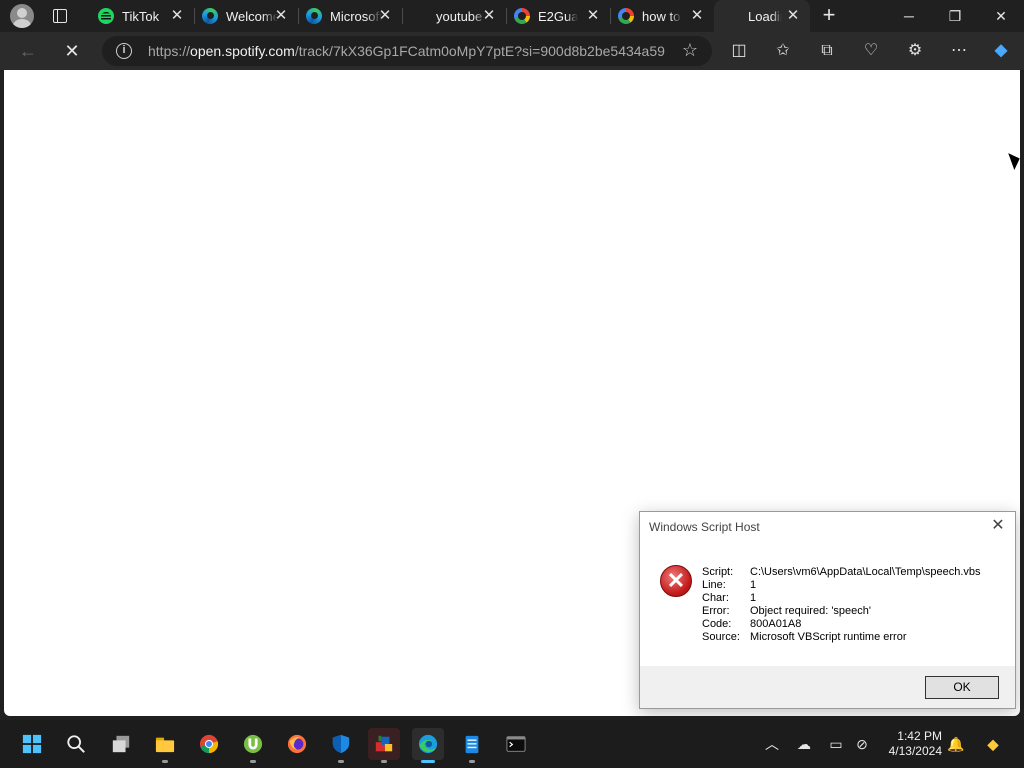 This screenshot has width=1024, height=768. I want to click on display-icon: ▭, so click(836, 744).